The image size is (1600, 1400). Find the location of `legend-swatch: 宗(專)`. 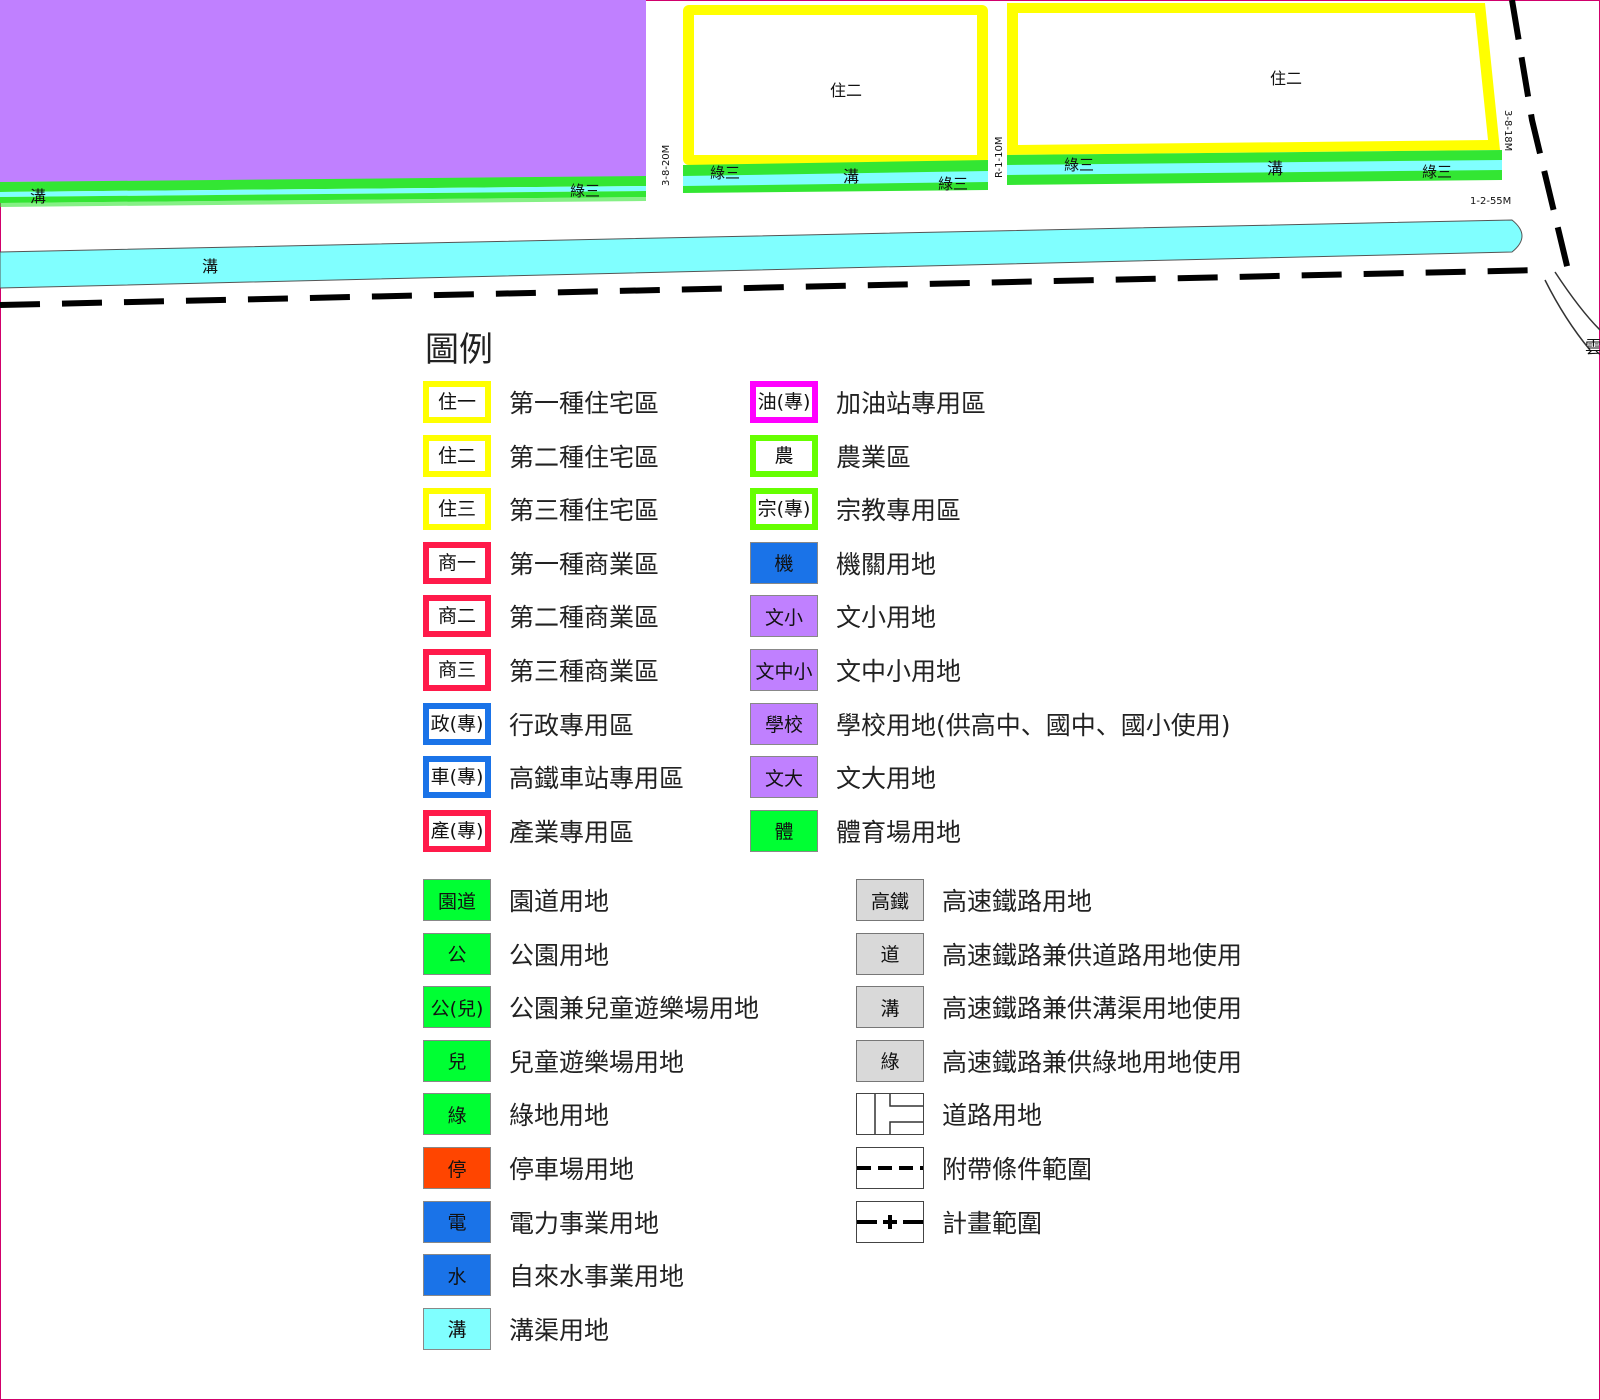

legend-swatch: 宗(專) is located at coordinates (784, 509).